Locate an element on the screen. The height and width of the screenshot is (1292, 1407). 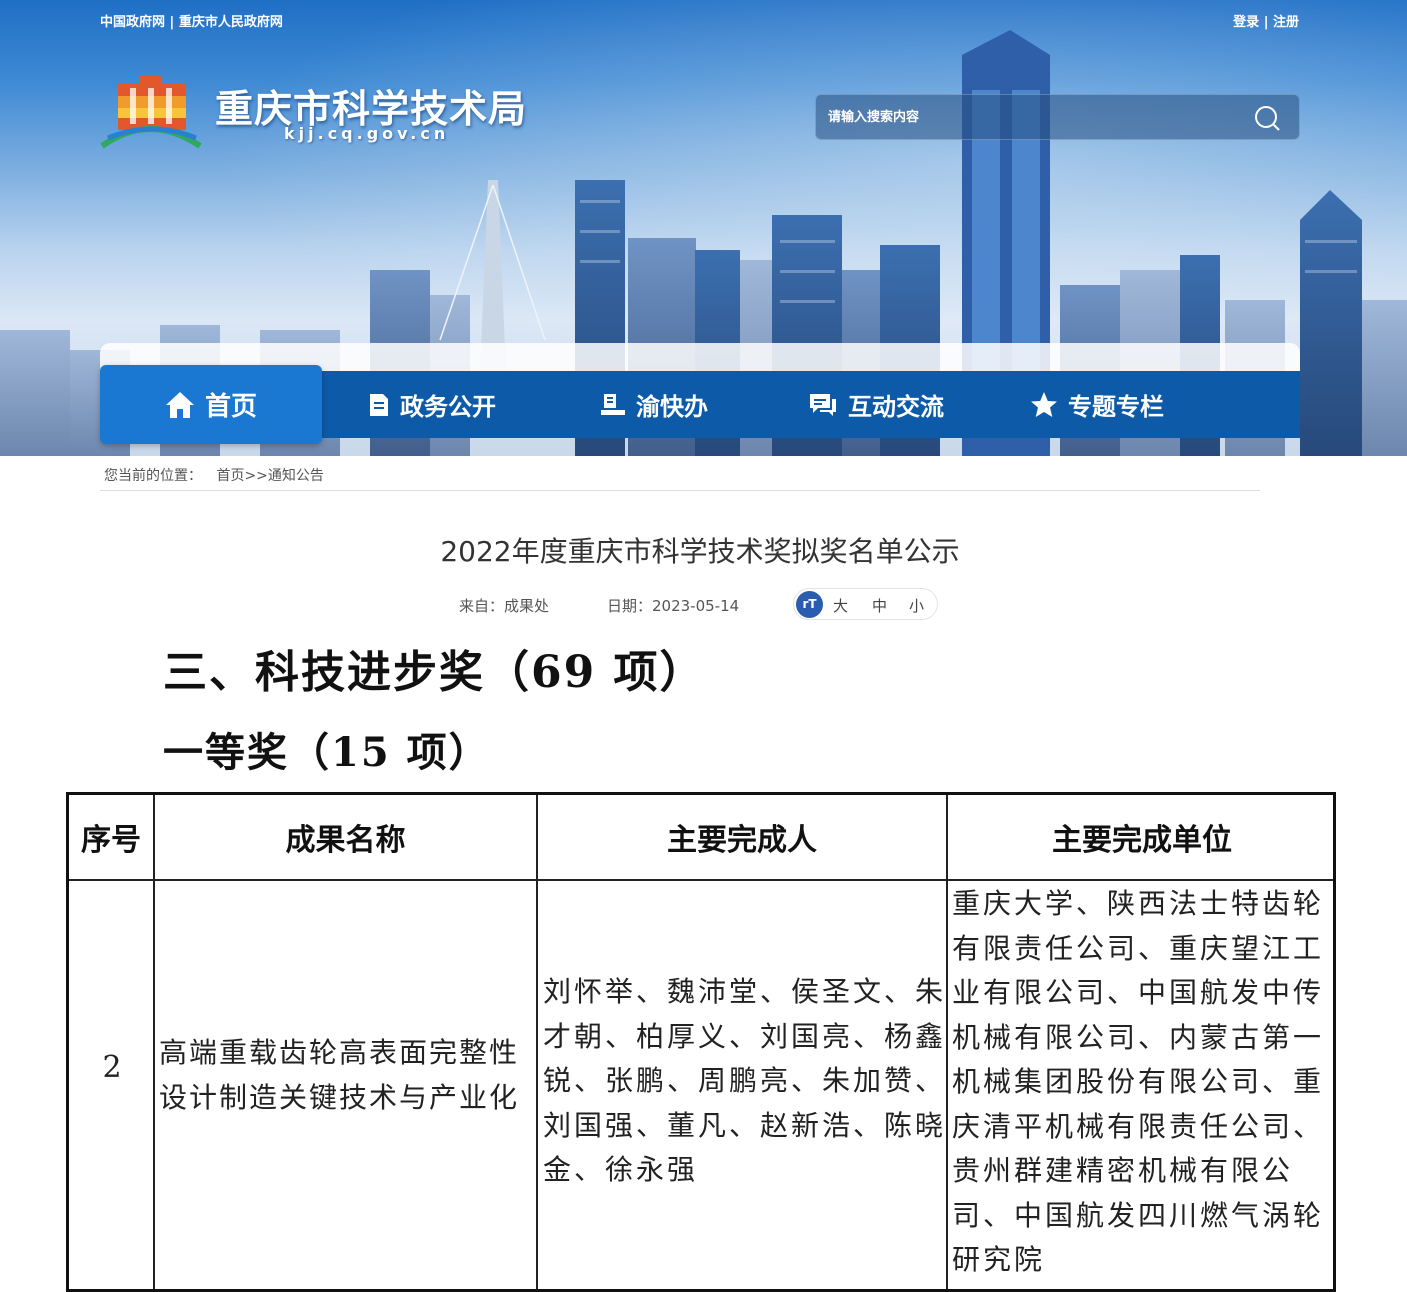
nav-label: 渝快办 is located at coordinates (672, 407).